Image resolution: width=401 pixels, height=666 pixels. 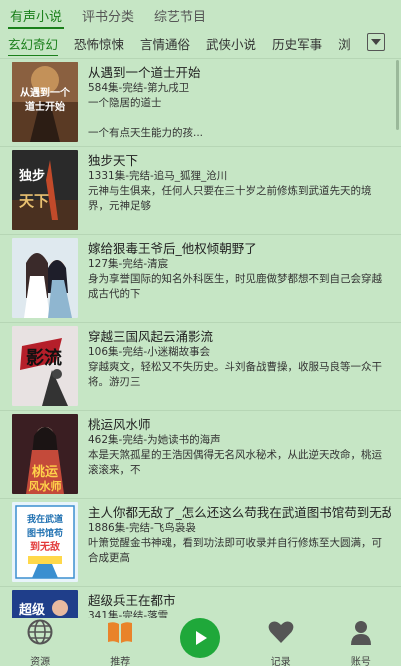 I want to click on nav-account: 账号, so click(x=361, y=640).